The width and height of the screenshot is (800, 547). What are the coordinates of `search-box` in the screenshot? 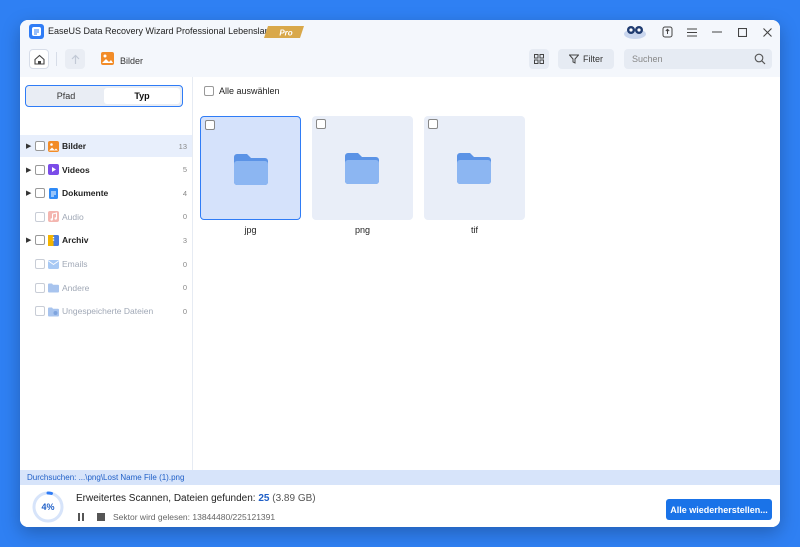 It's located at (698, 59).